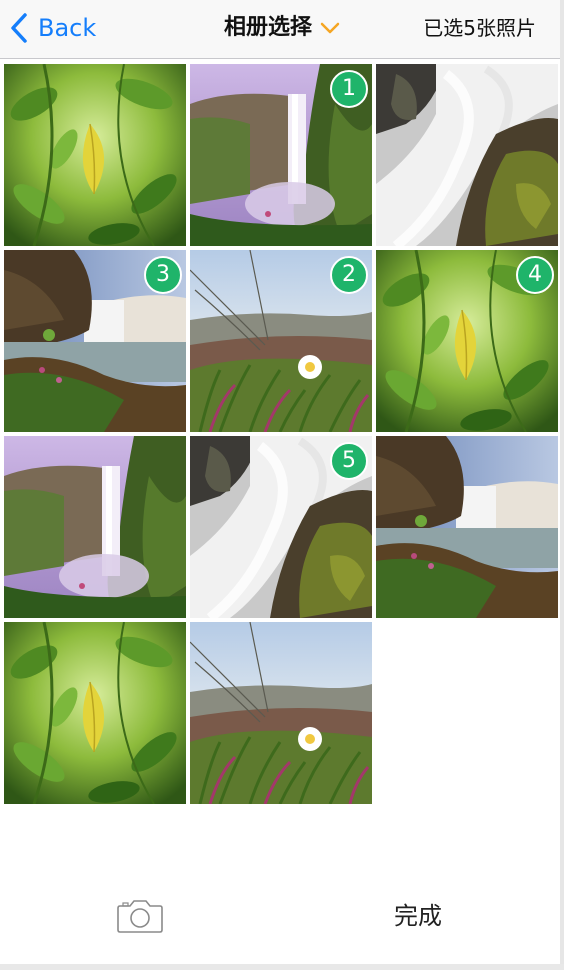 The height and width of the screenshot is (970, 564). What do you see at coordinates (326, 28) in the screenshot?
I see `chevron-down-icon` at bounding box center [326, 28].